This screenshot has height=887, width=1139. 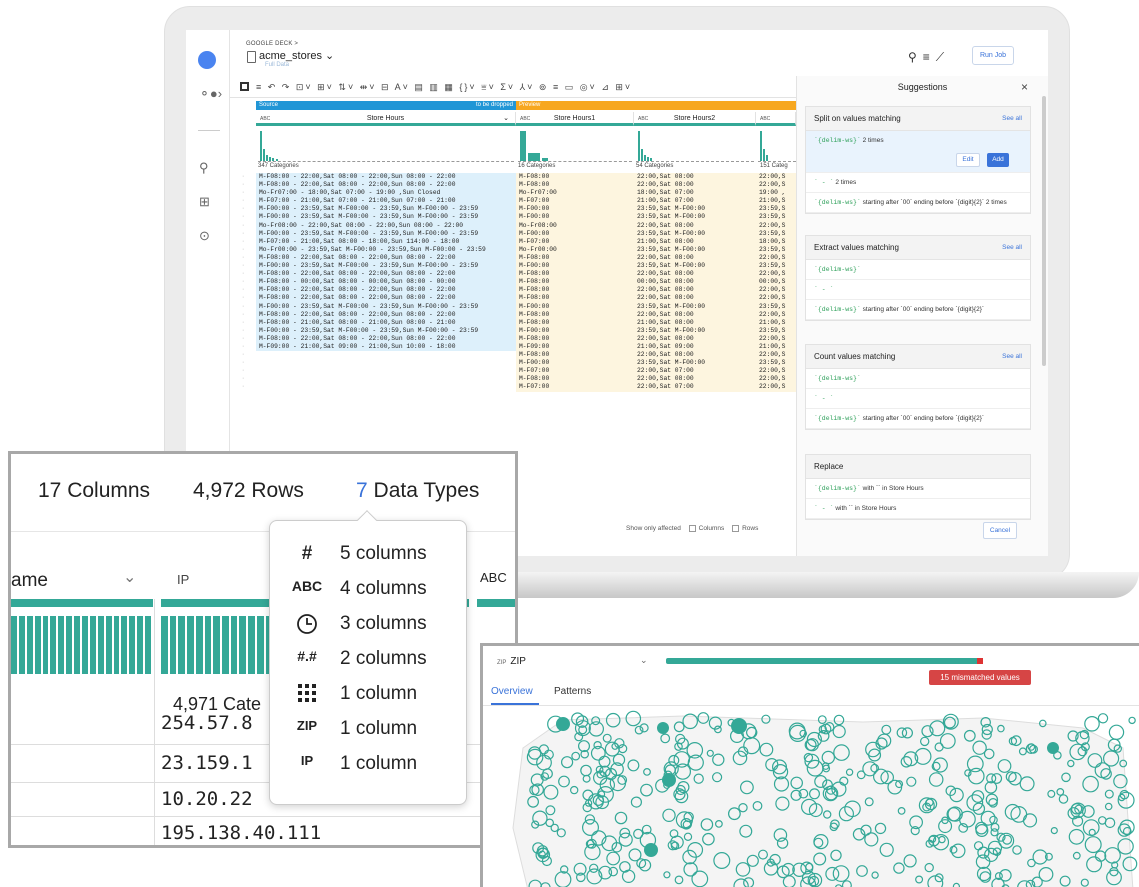 What do you see at coordinates (575, 249) in the screenshot?
I see `table-cell: Mo-Fr00:00` at bounding box center [575, 249].